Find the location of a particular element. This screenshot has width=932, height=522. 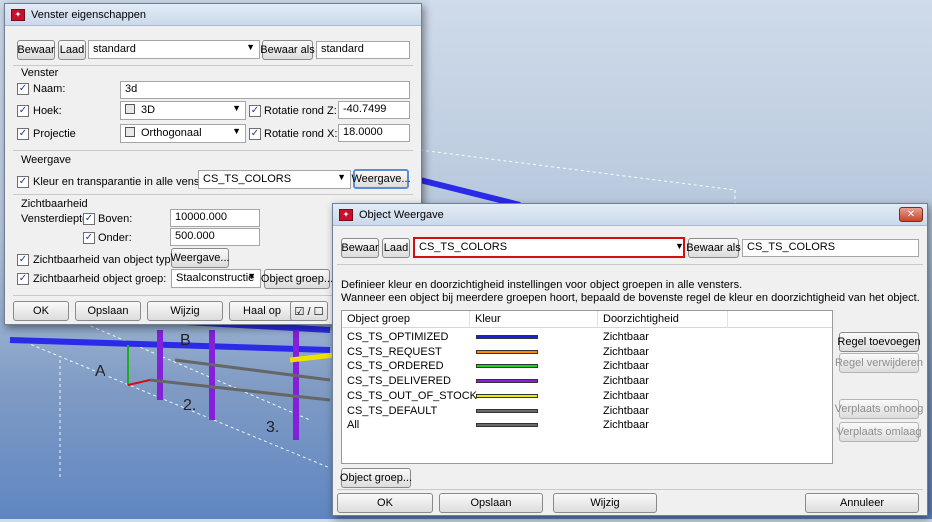

cube-icon is located at coordinates (130, 132).